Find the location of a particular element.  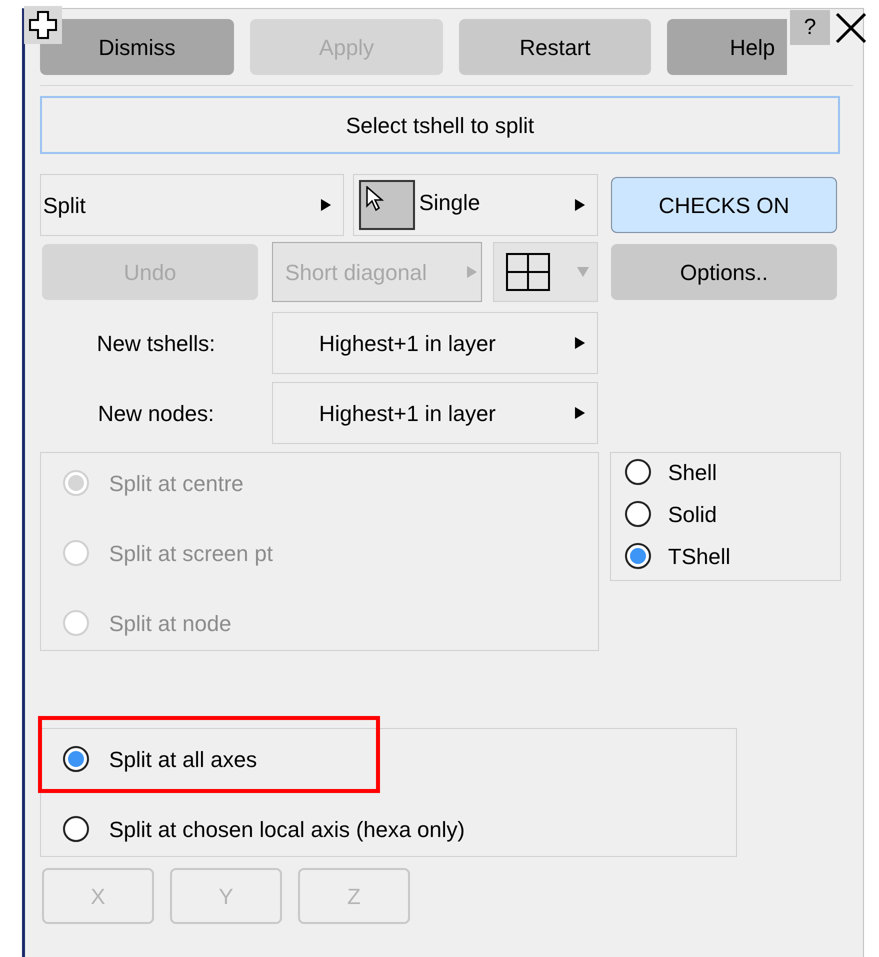

option-label: Split at centre is located at coordinates (176, 484).